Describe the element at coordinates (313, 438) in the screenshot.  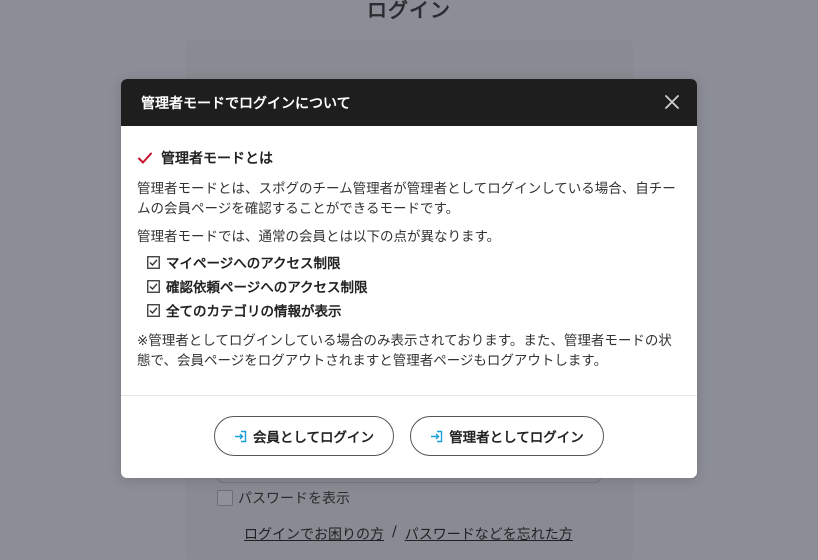
I see `member-login-label: 会員としてログイン` at that location.